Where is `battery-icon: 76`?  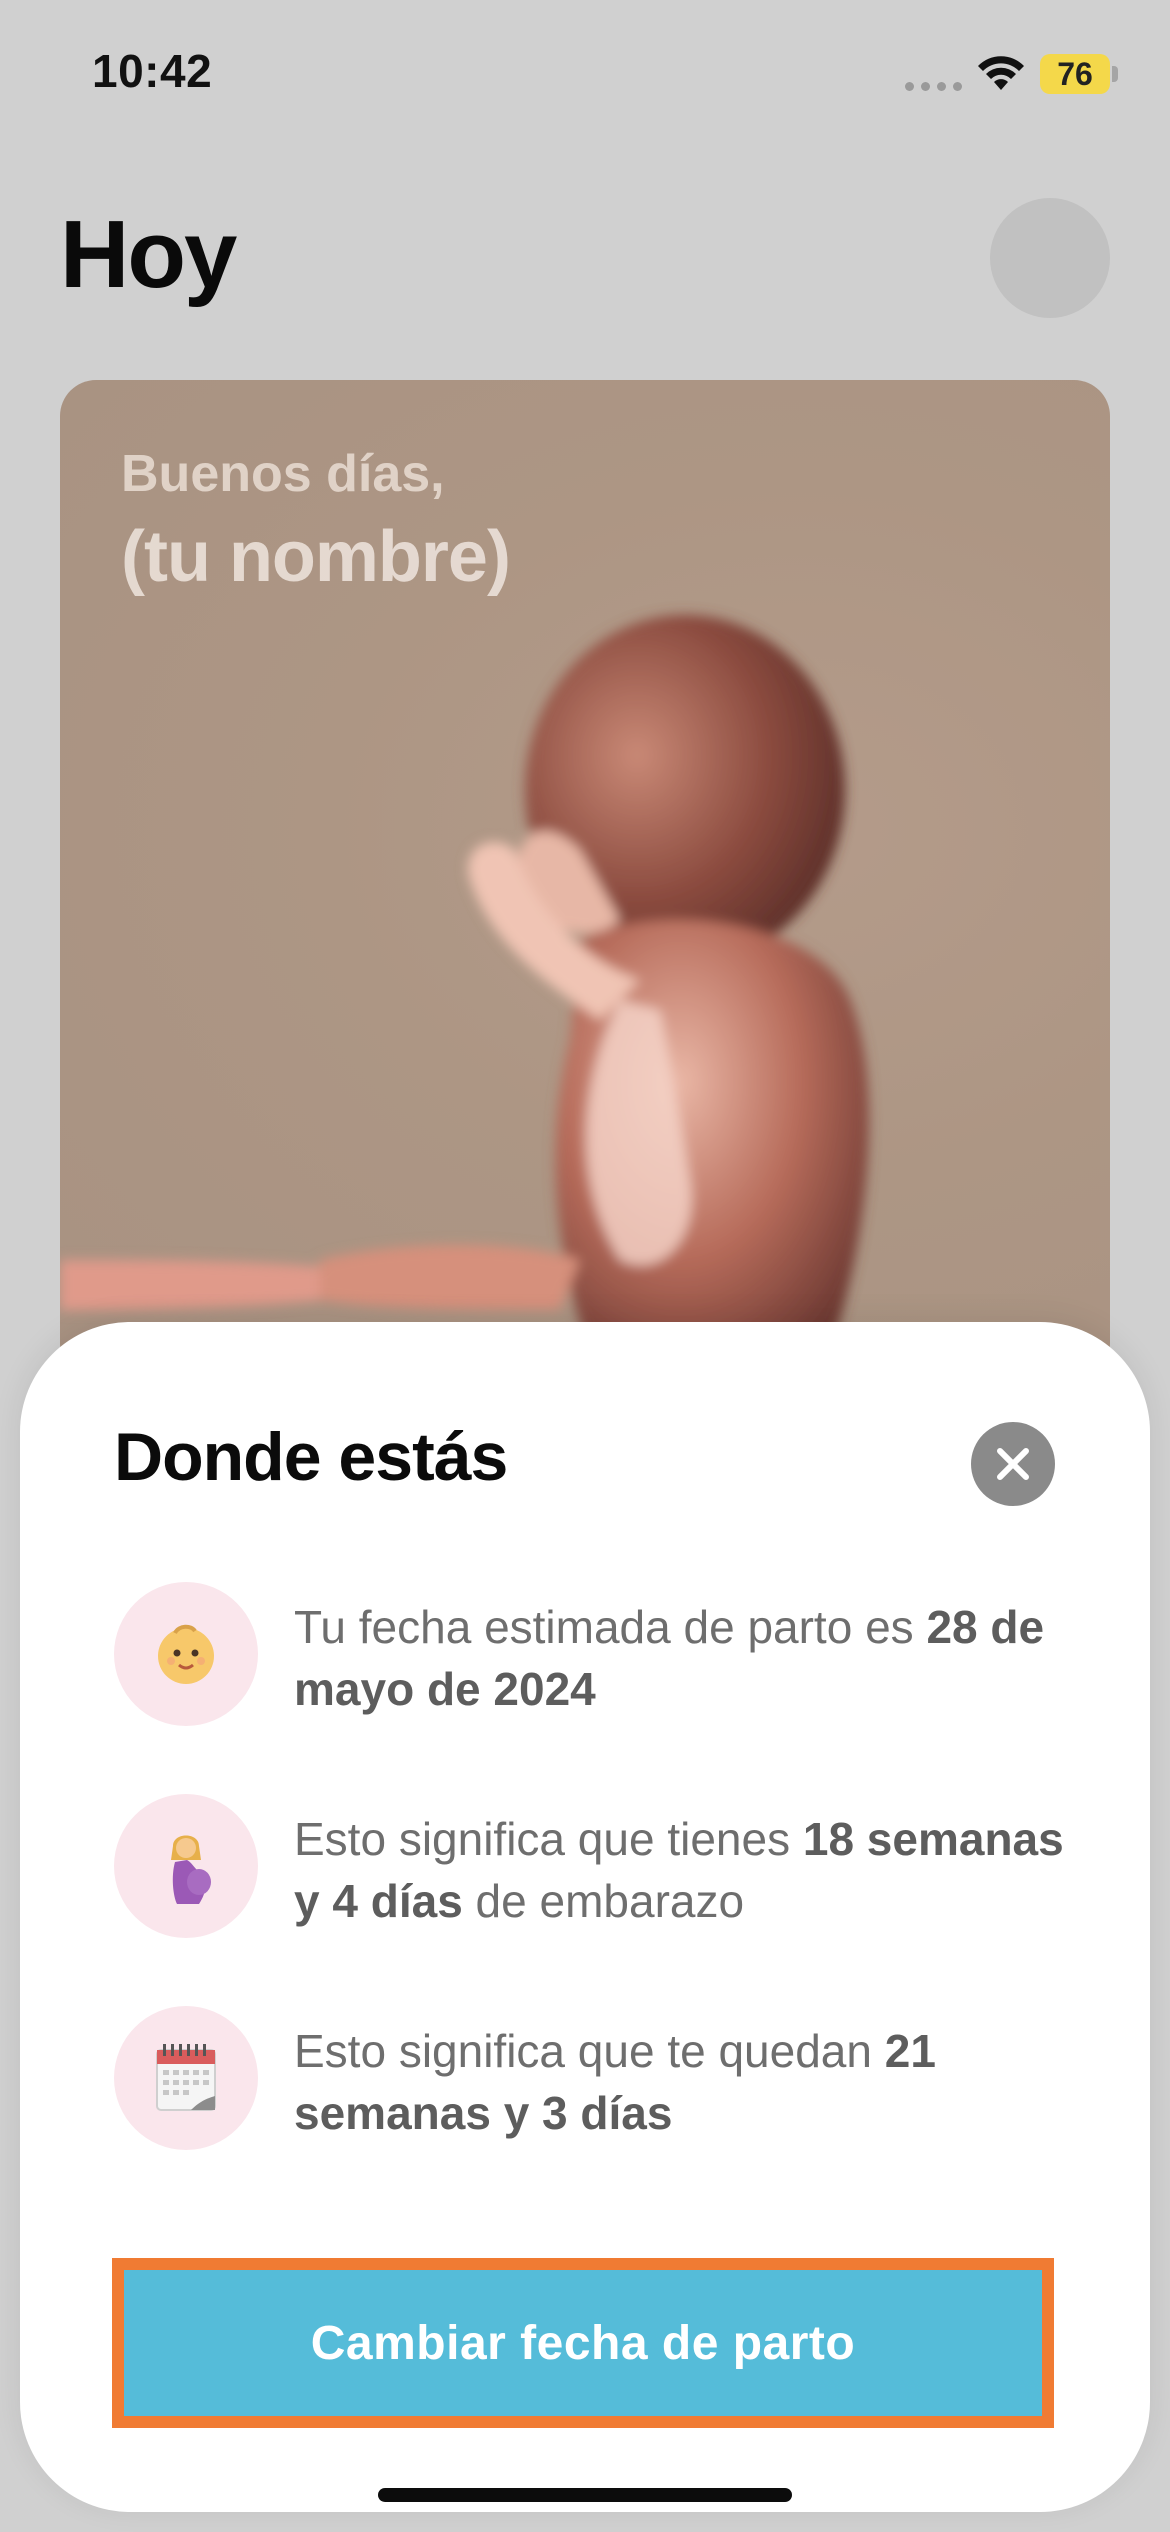 battery-icon: 76 is located at coordinates (1075, 74).